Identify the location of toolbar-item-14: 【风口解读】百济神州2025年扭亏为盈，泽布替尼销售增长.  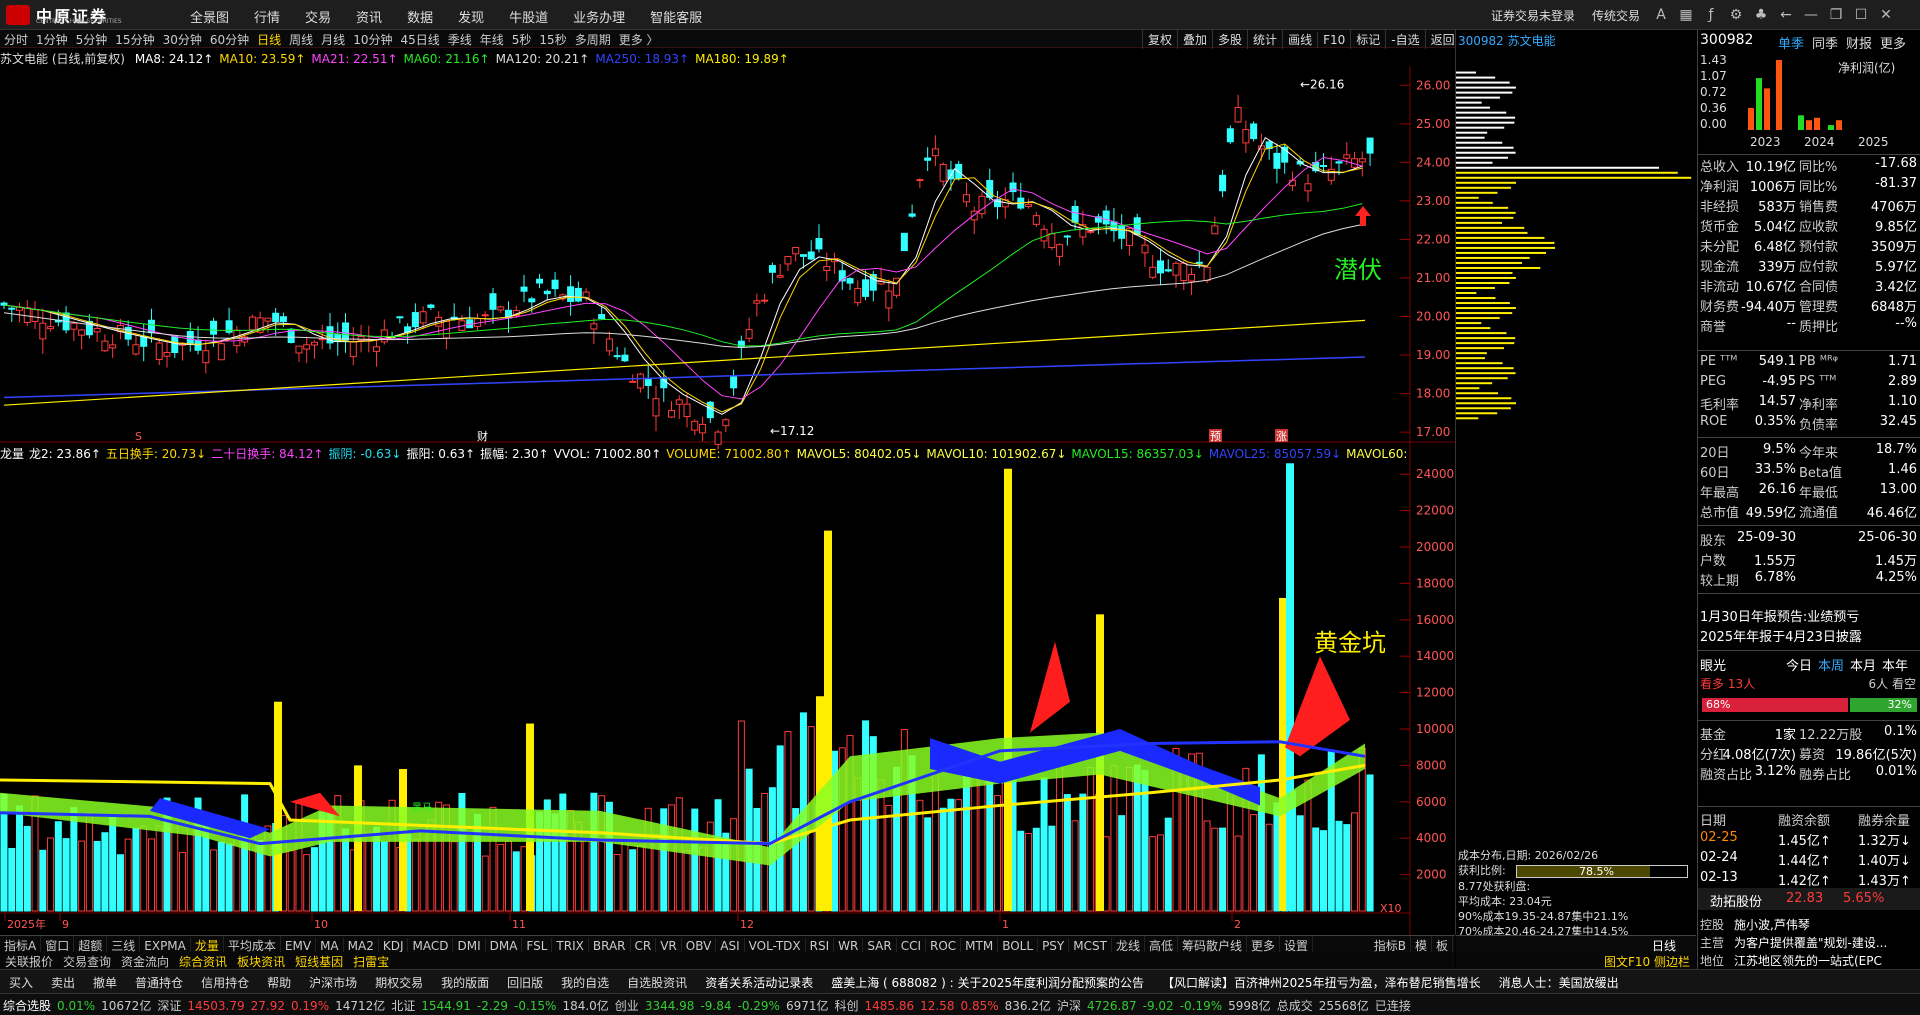
(1321, 981).